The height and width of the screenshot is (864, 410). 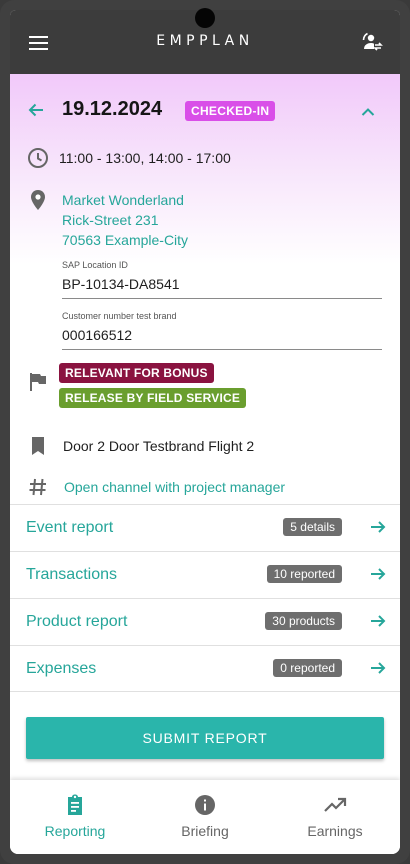 What do you see at coordinates (37, 487) in the screenshot?
I see `hashtag-icon` at bounding box center [37, 487].